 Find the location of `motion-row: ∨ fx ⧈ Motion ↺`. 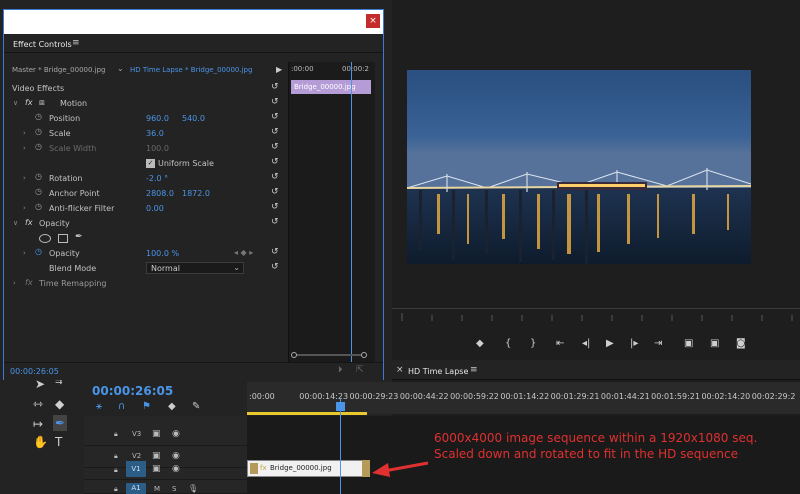

motion-row: ∨ fx ⧈ Motion ↺ is located at coordinates (145, 104).